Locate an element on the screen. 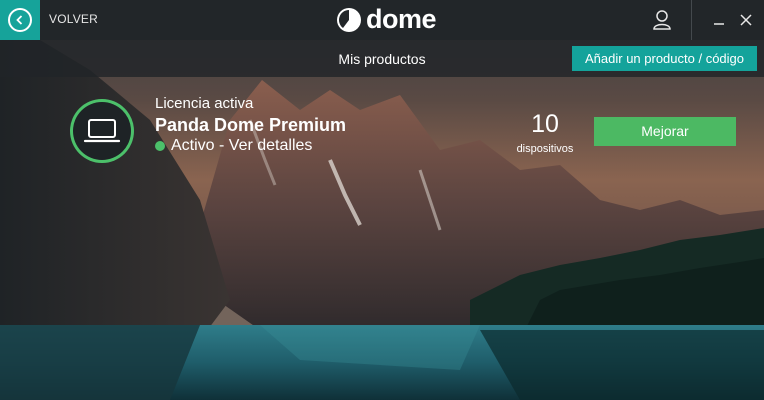 This screenshot has width=764, height=400. logo-text: dome is located at coordinates (401, 18).